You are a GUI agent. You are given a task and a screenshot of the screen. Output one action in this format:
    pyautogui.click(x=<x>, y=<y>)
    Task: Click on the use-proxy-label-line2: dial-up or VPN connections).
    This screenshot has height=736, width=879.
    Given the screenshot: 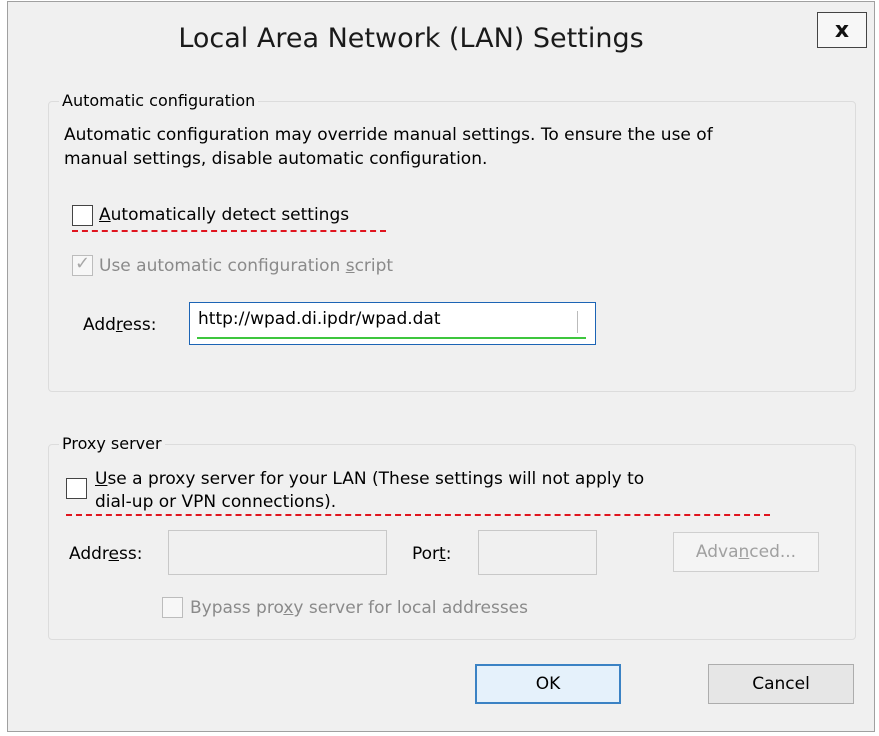 What is the action you would take?
    pyautogui.click(x=215, y=502)
    